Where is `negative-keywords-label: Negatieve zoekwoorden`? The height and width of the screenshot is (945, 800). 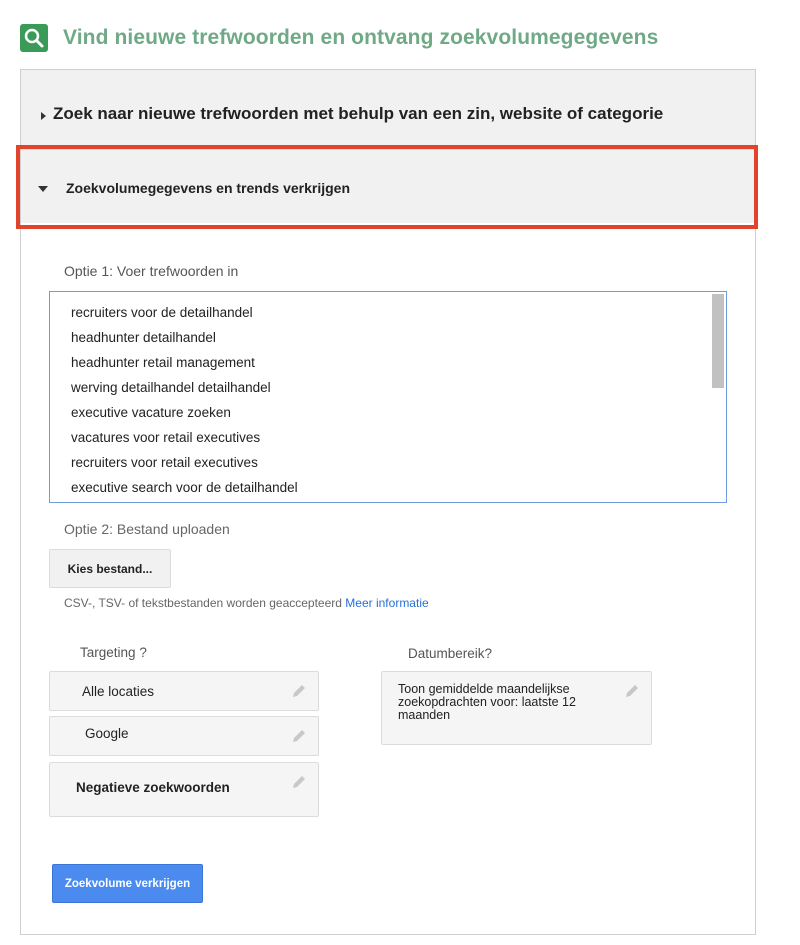
negative-keywords-label: Negatieve zoekwoorden is located at coordinates (153, 787).